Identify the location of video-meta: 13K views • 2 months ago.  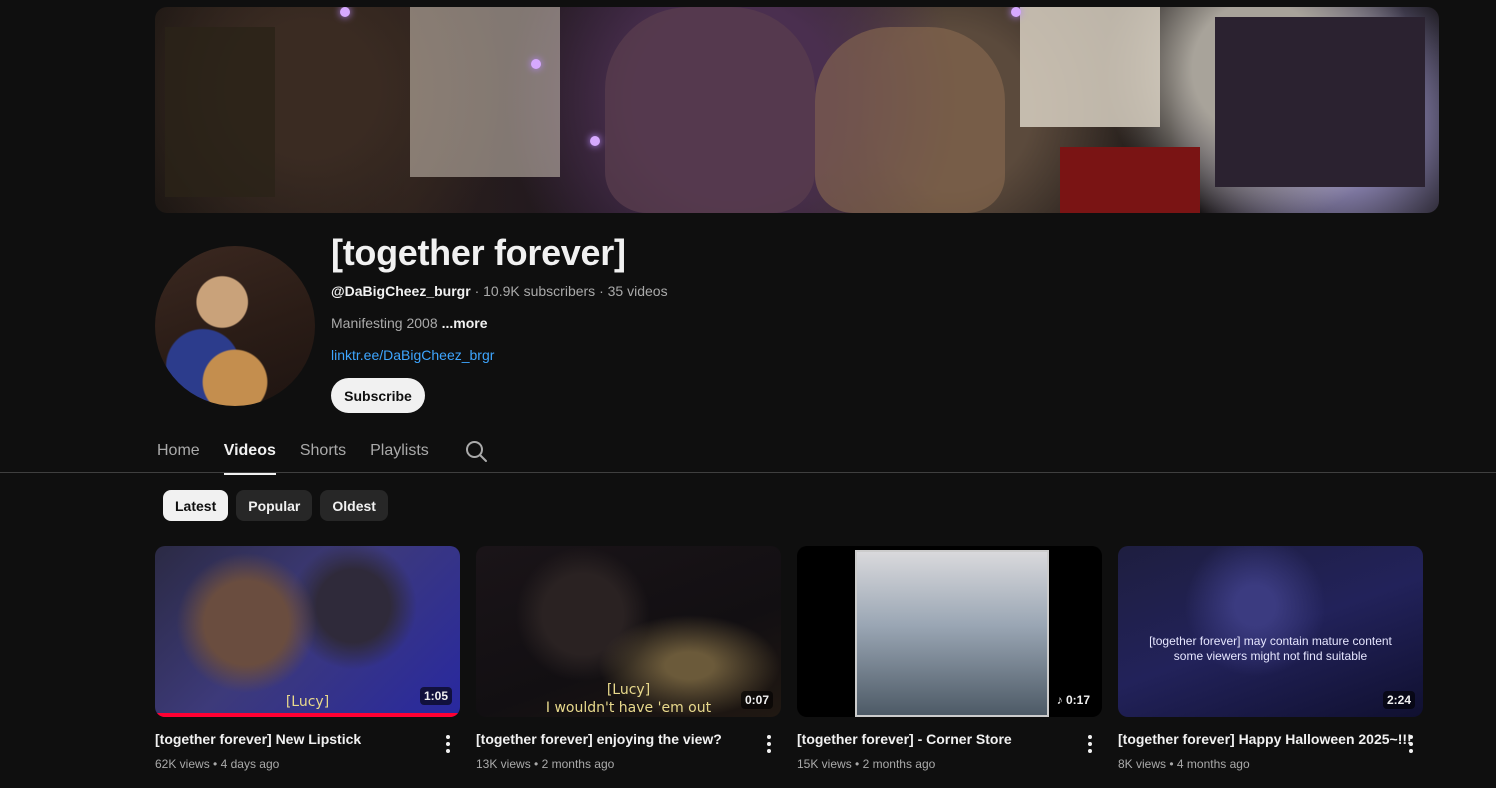
(545, 764).